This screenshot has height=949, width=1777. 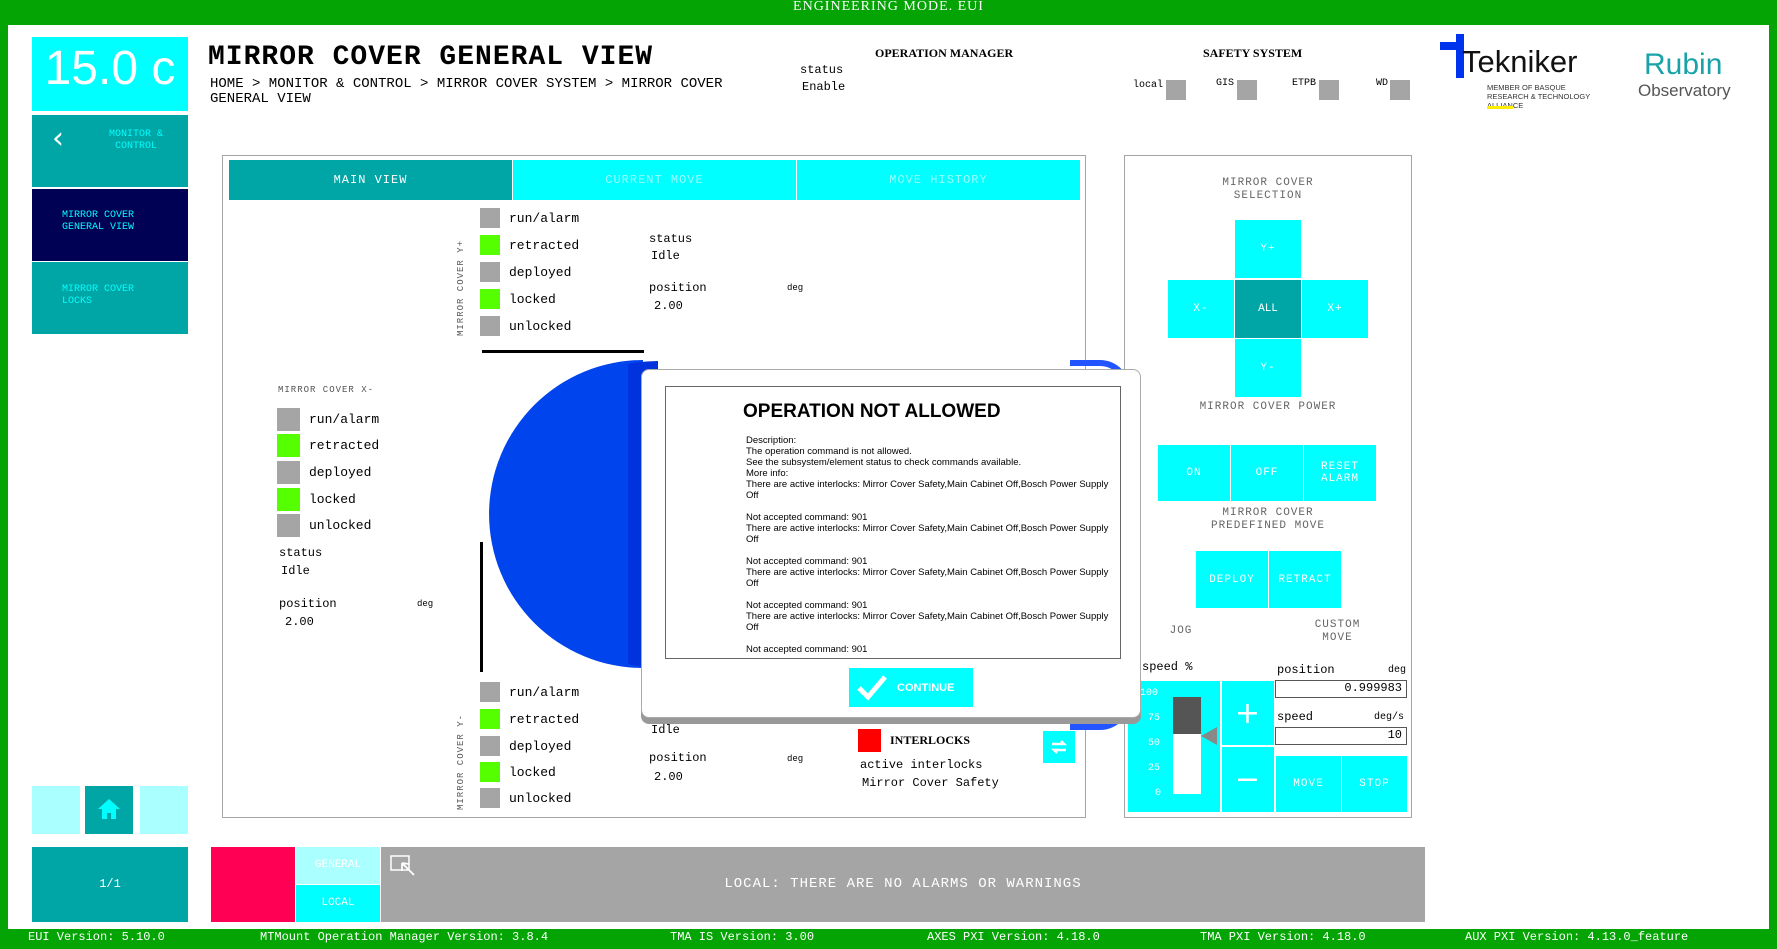 I want to click on alarm-status-indicator, so click(x=253, y=884).